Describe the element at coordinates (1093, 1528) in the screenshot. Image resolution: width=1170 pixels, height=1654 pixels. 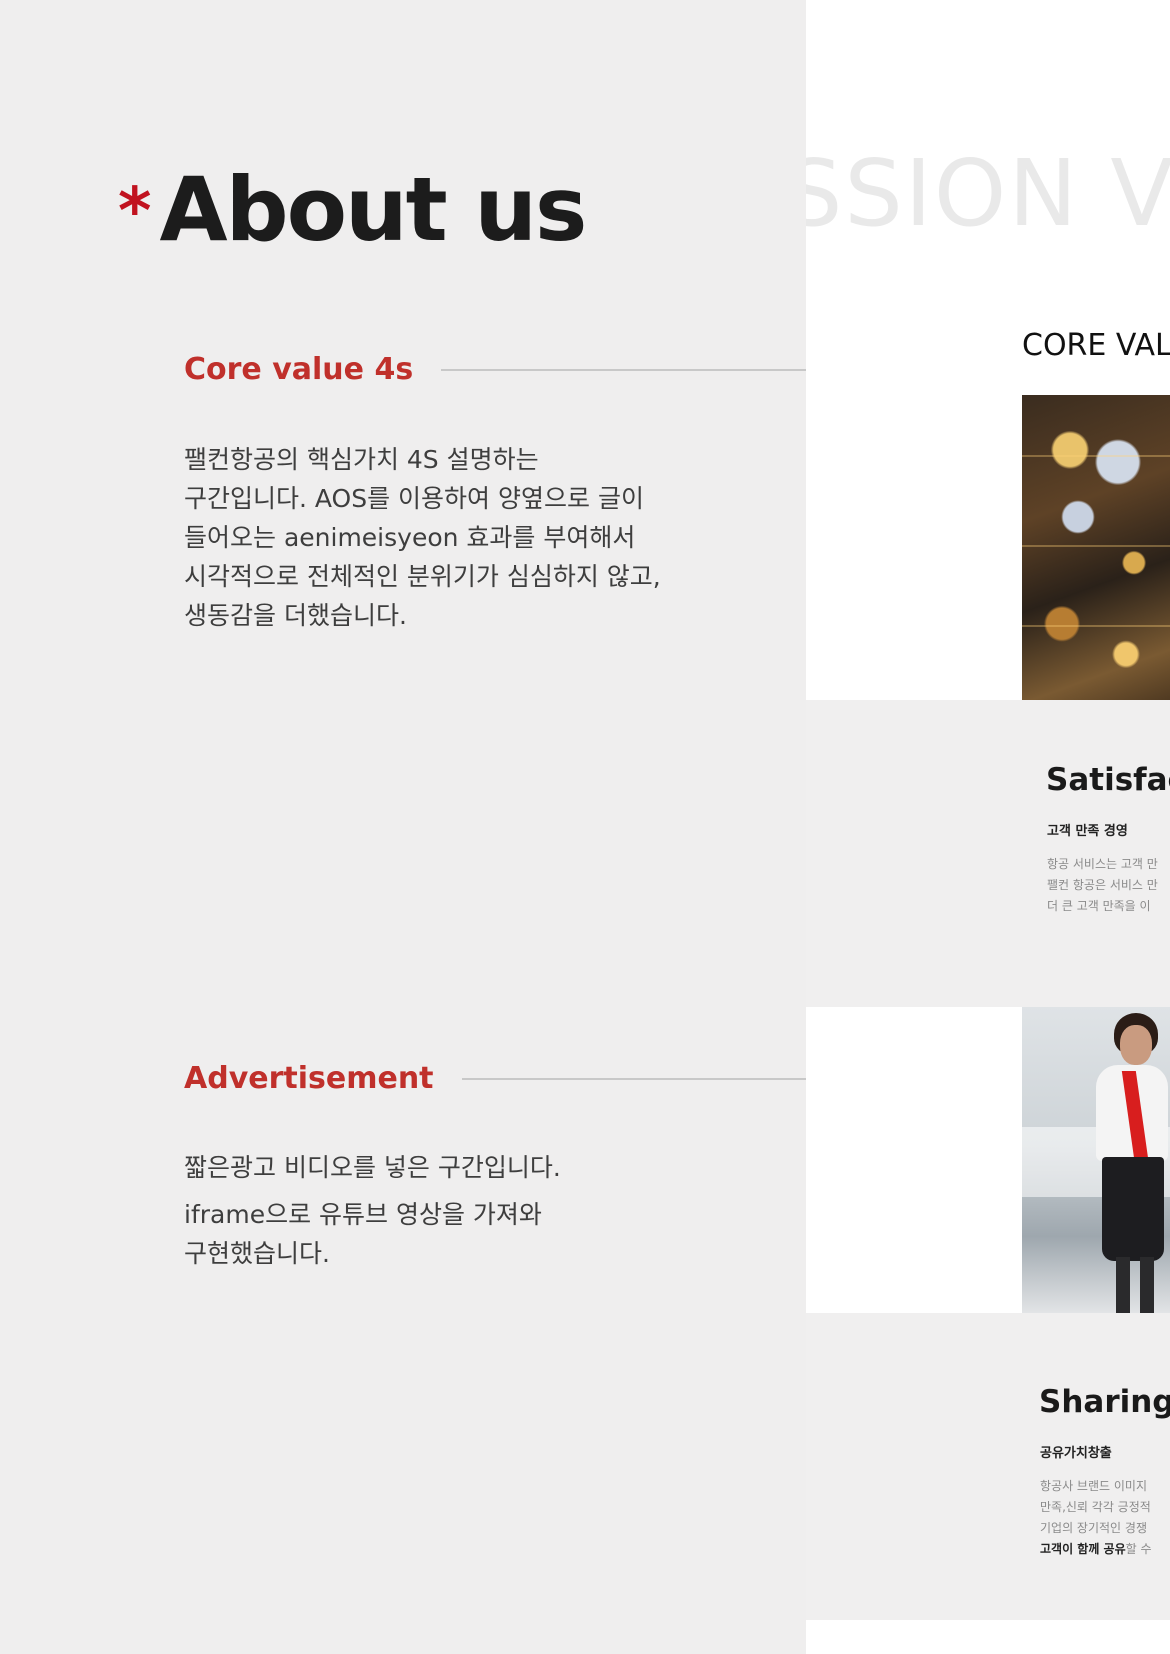
I see `card-text-line: 기업의 장기적인 경쟁` at that location.